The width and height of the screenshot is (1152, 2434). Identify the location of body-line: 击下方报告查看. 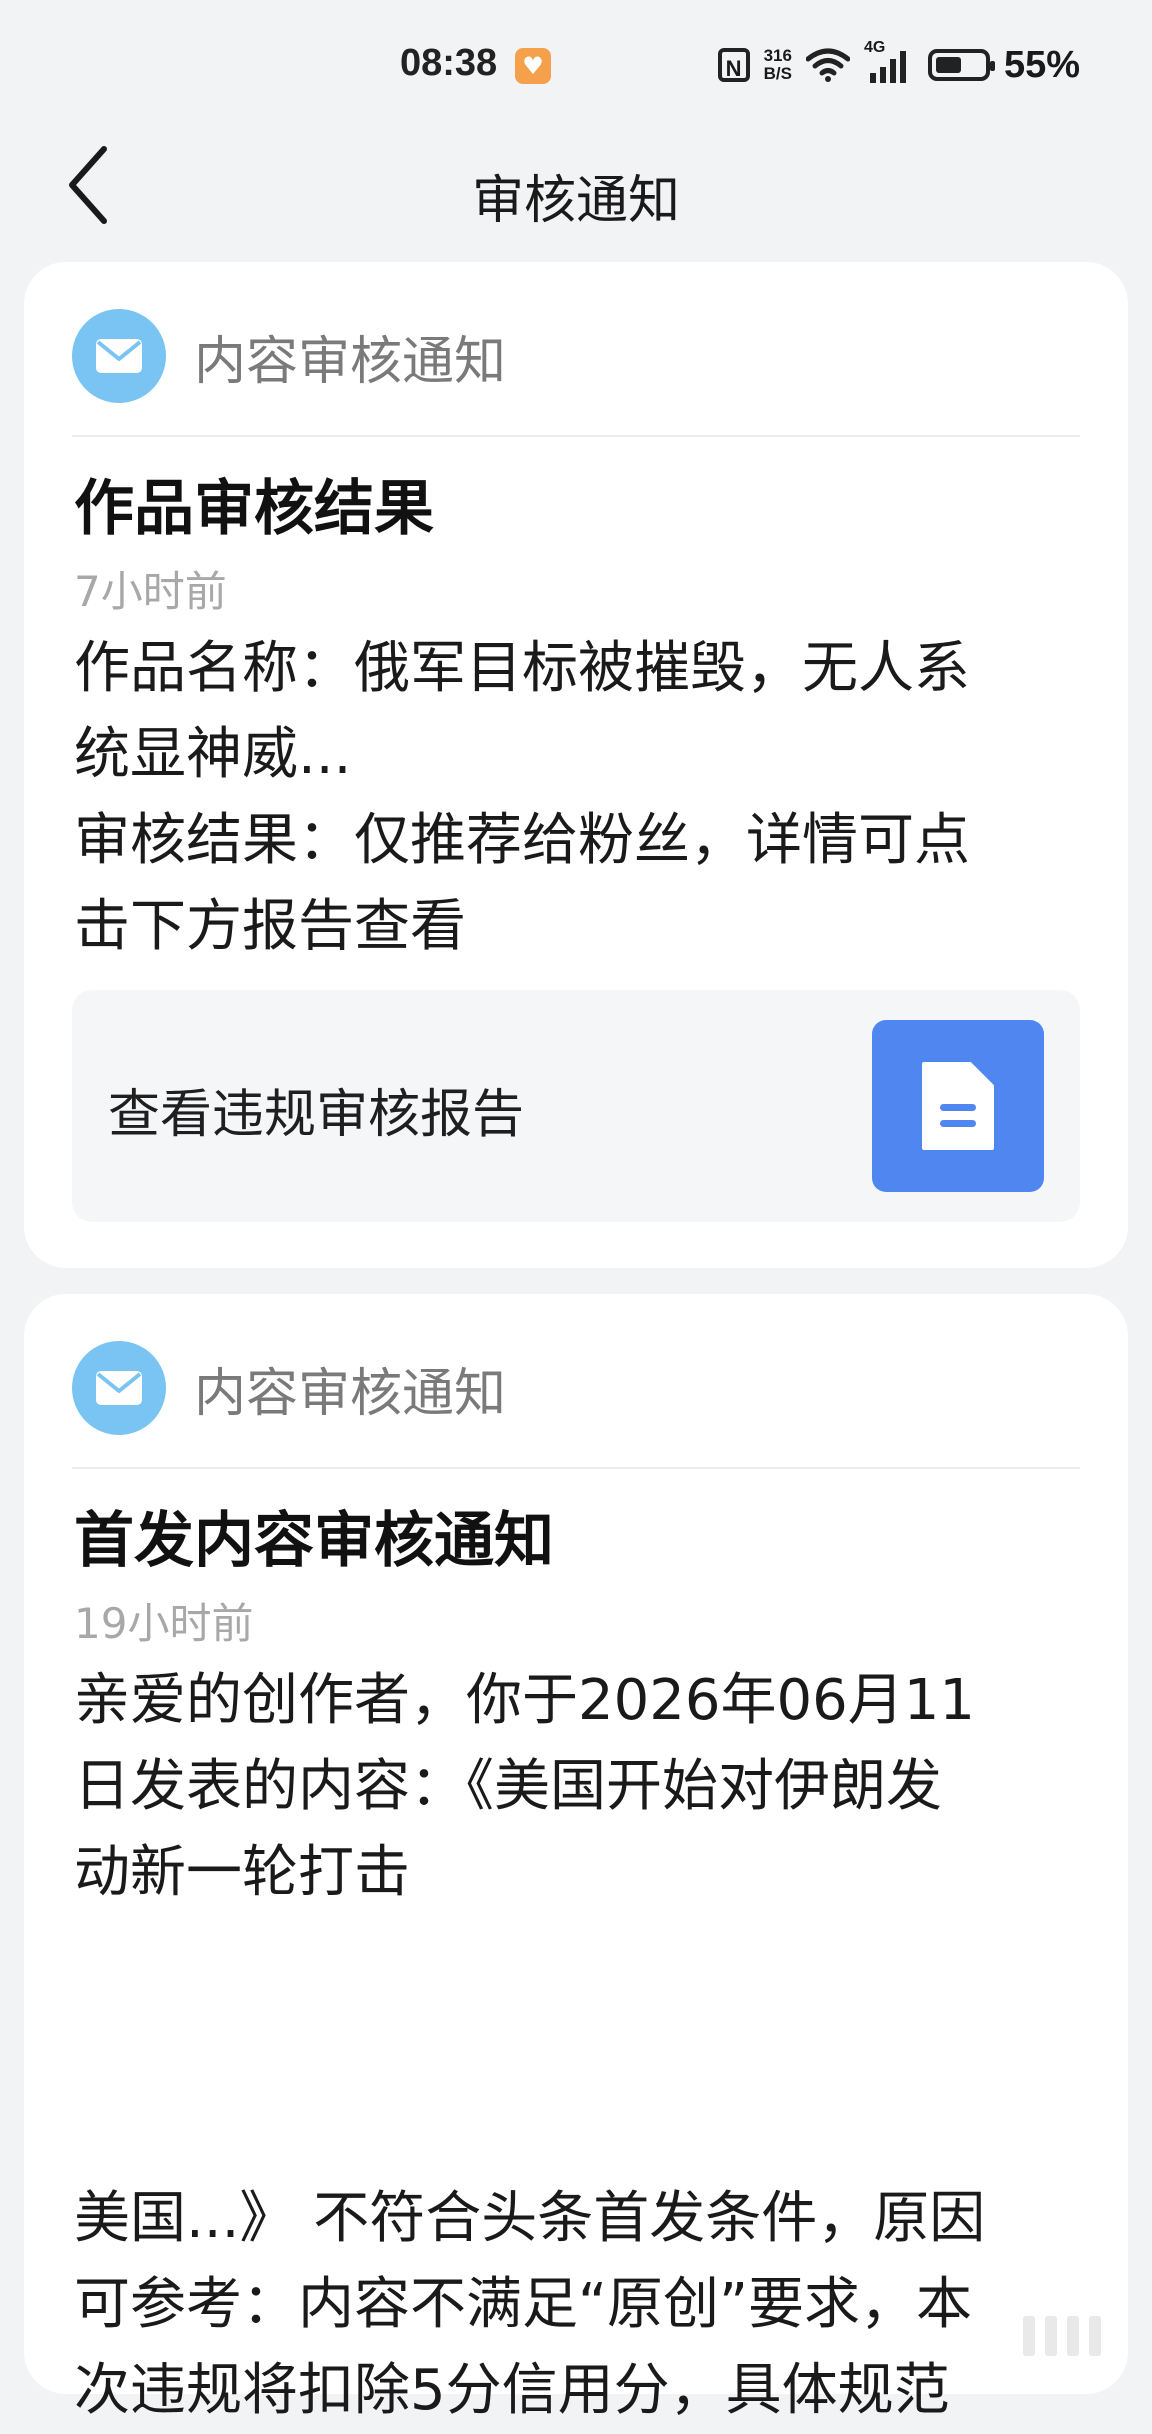
(270, 926).